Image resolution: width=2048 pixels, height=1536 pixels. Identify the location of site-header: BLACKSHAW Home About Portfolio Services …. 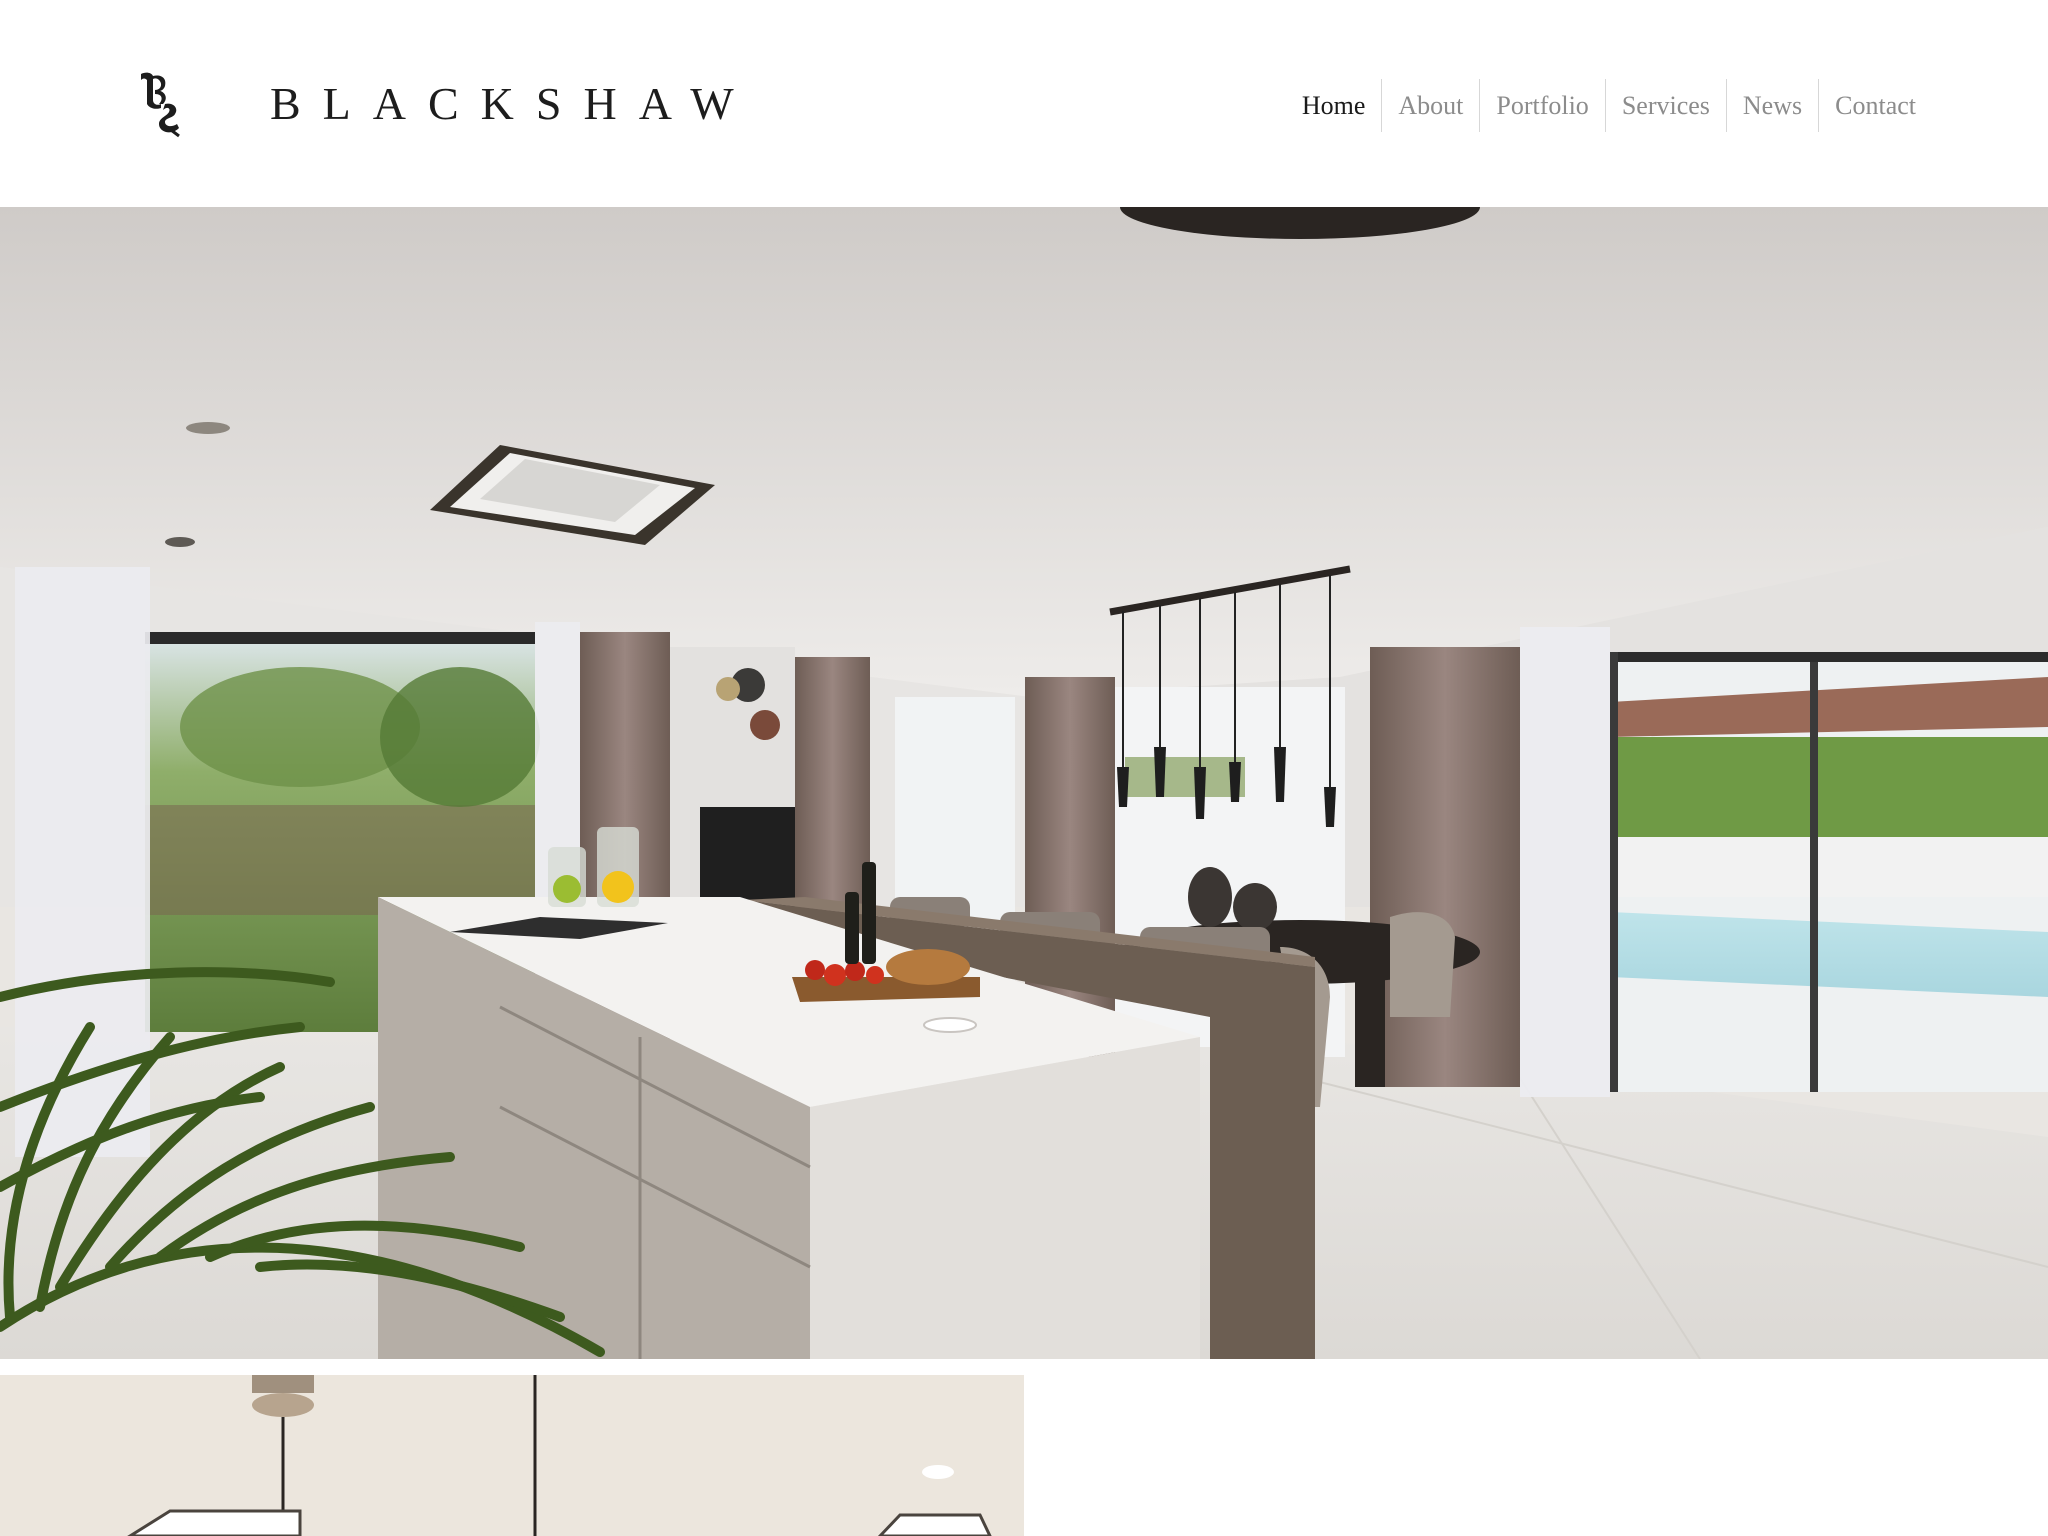
(1024, 103).